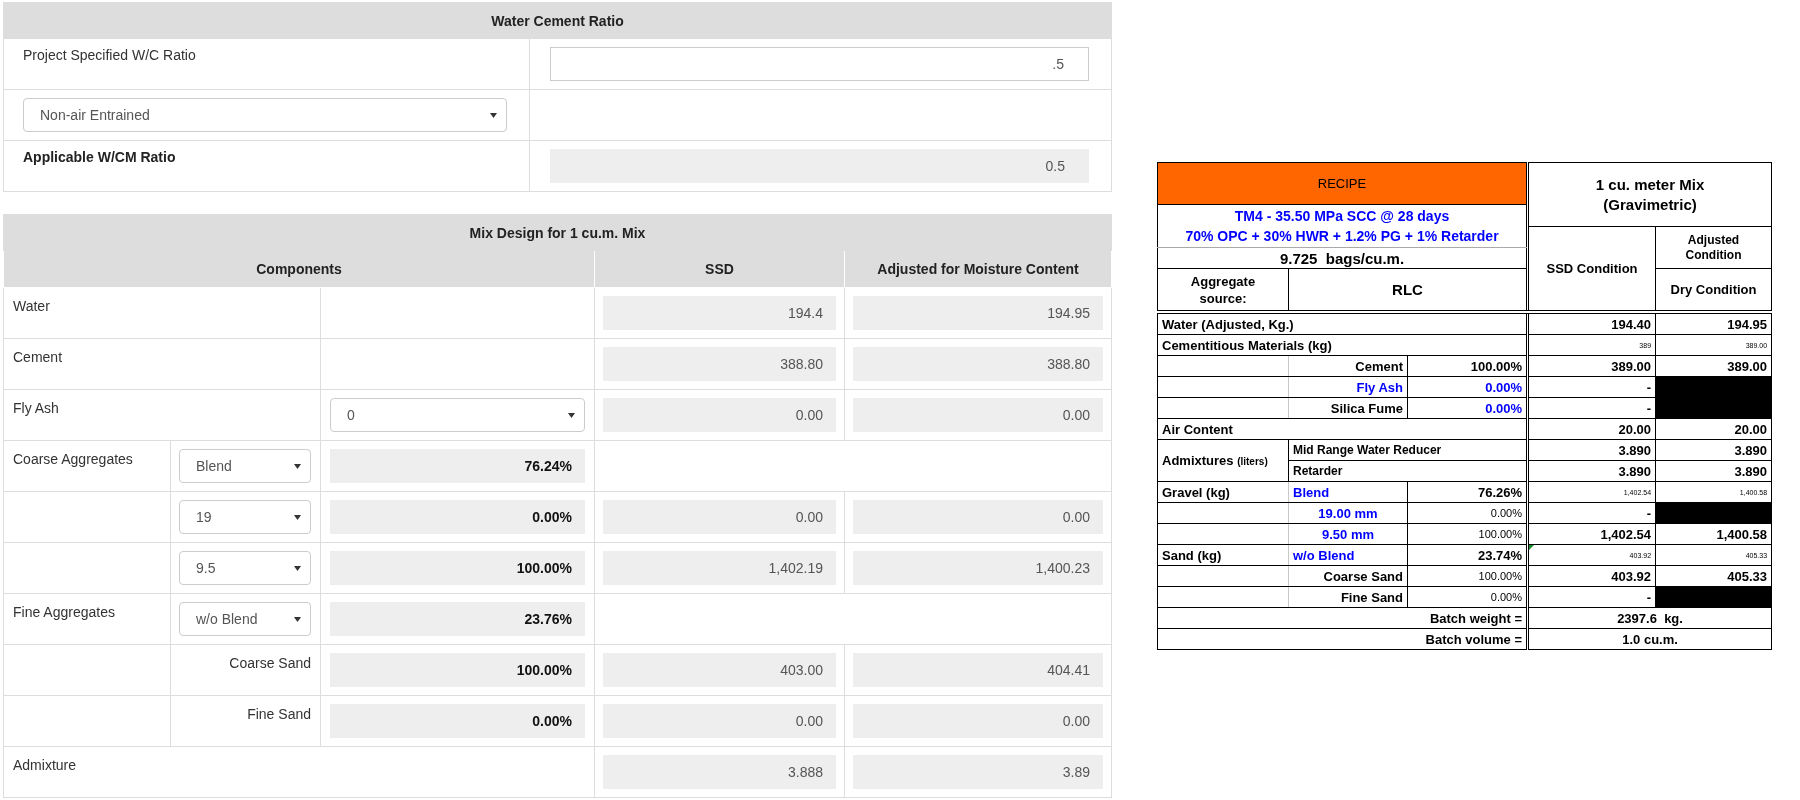 The image size is (1800, 800). What do you see at coordinates (719, 313) in the screenshot?
I see `ssd-field: 194.4` at bounding box center [719, 313].